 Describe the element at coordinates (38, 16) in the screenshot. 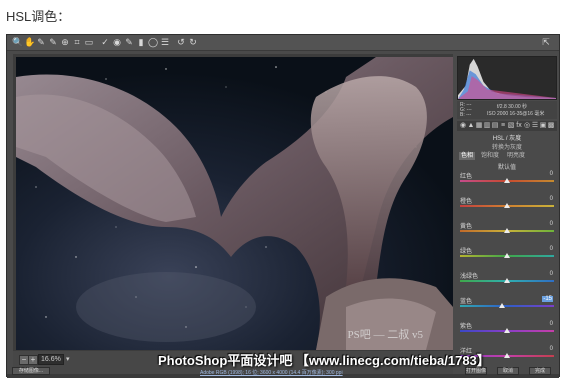

I see `page-caption: HSL调色：` at that location.